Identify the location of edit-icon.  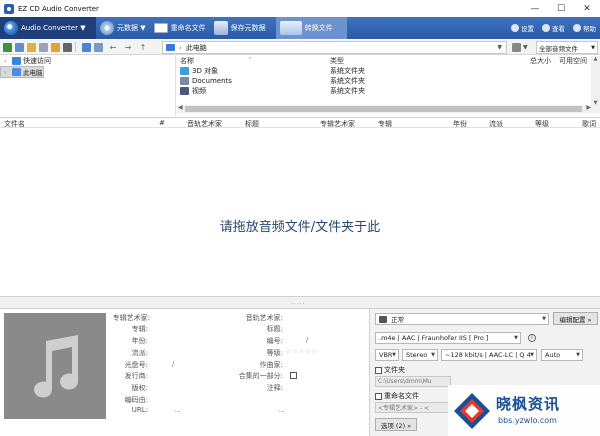
(55, 47).